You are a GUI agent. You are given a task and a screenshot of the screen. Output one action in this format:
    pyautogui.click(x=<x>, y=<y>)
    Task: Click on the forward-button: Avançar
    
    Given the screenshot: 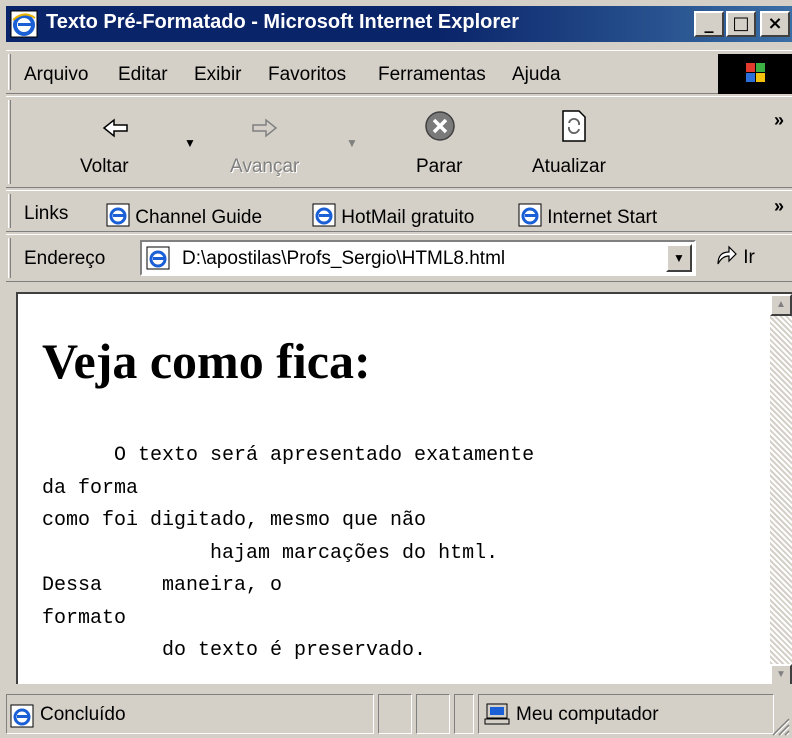 What is the action you would take?
    pyautogui.click(x=272, y=148)
    